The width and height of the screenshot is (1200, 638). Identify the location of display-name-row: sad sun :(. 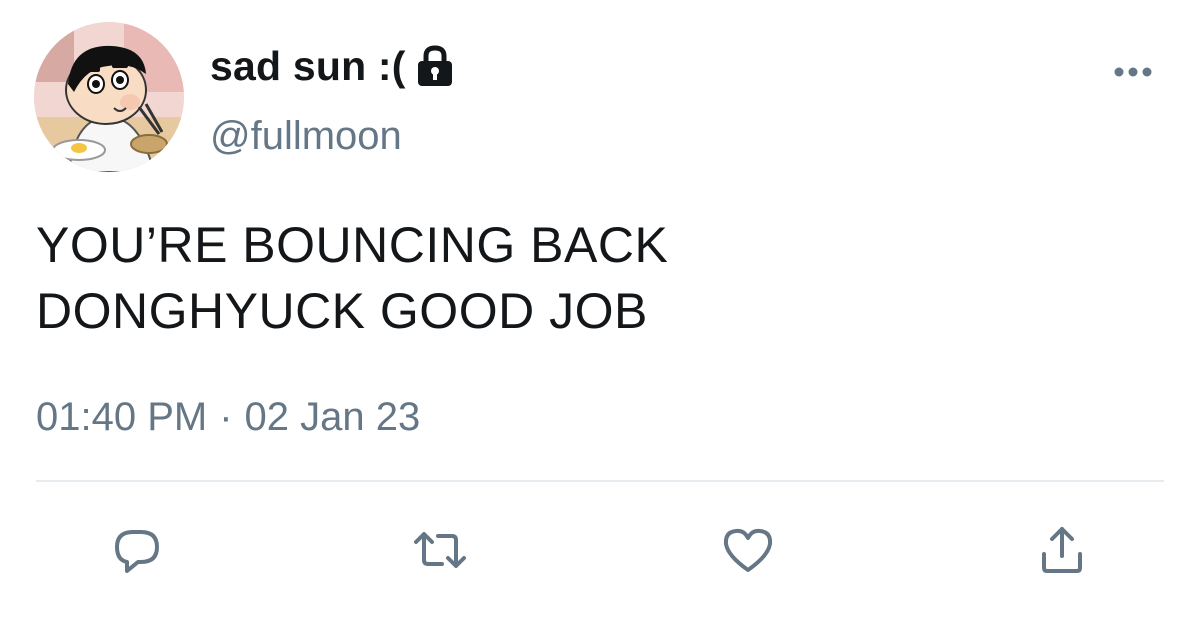
(333, 66).